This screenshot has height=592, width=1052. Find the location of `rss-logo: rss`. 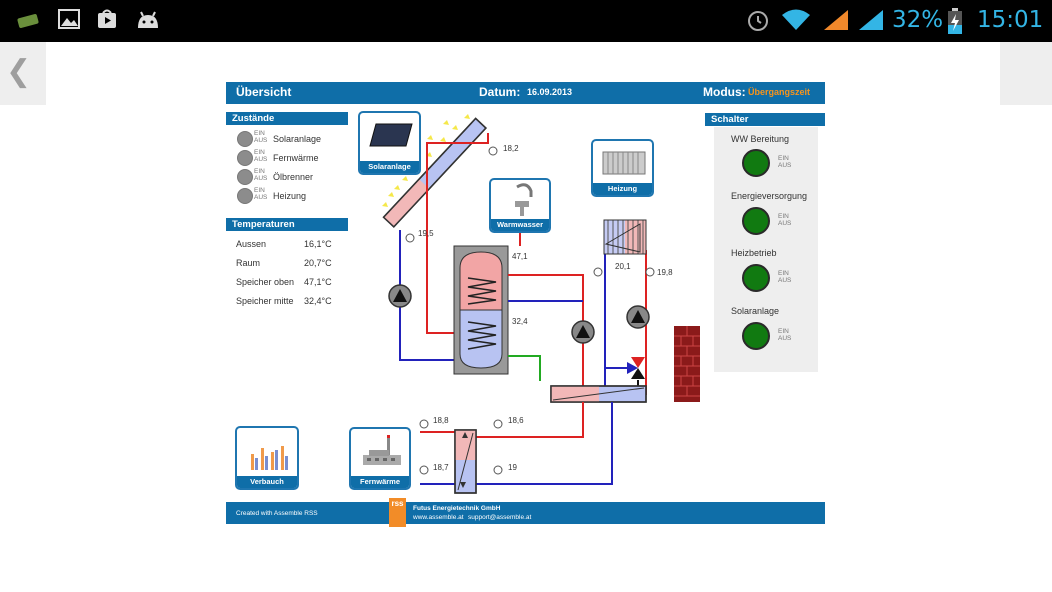

rss-logo: rss is located at coordinates (397, 512).